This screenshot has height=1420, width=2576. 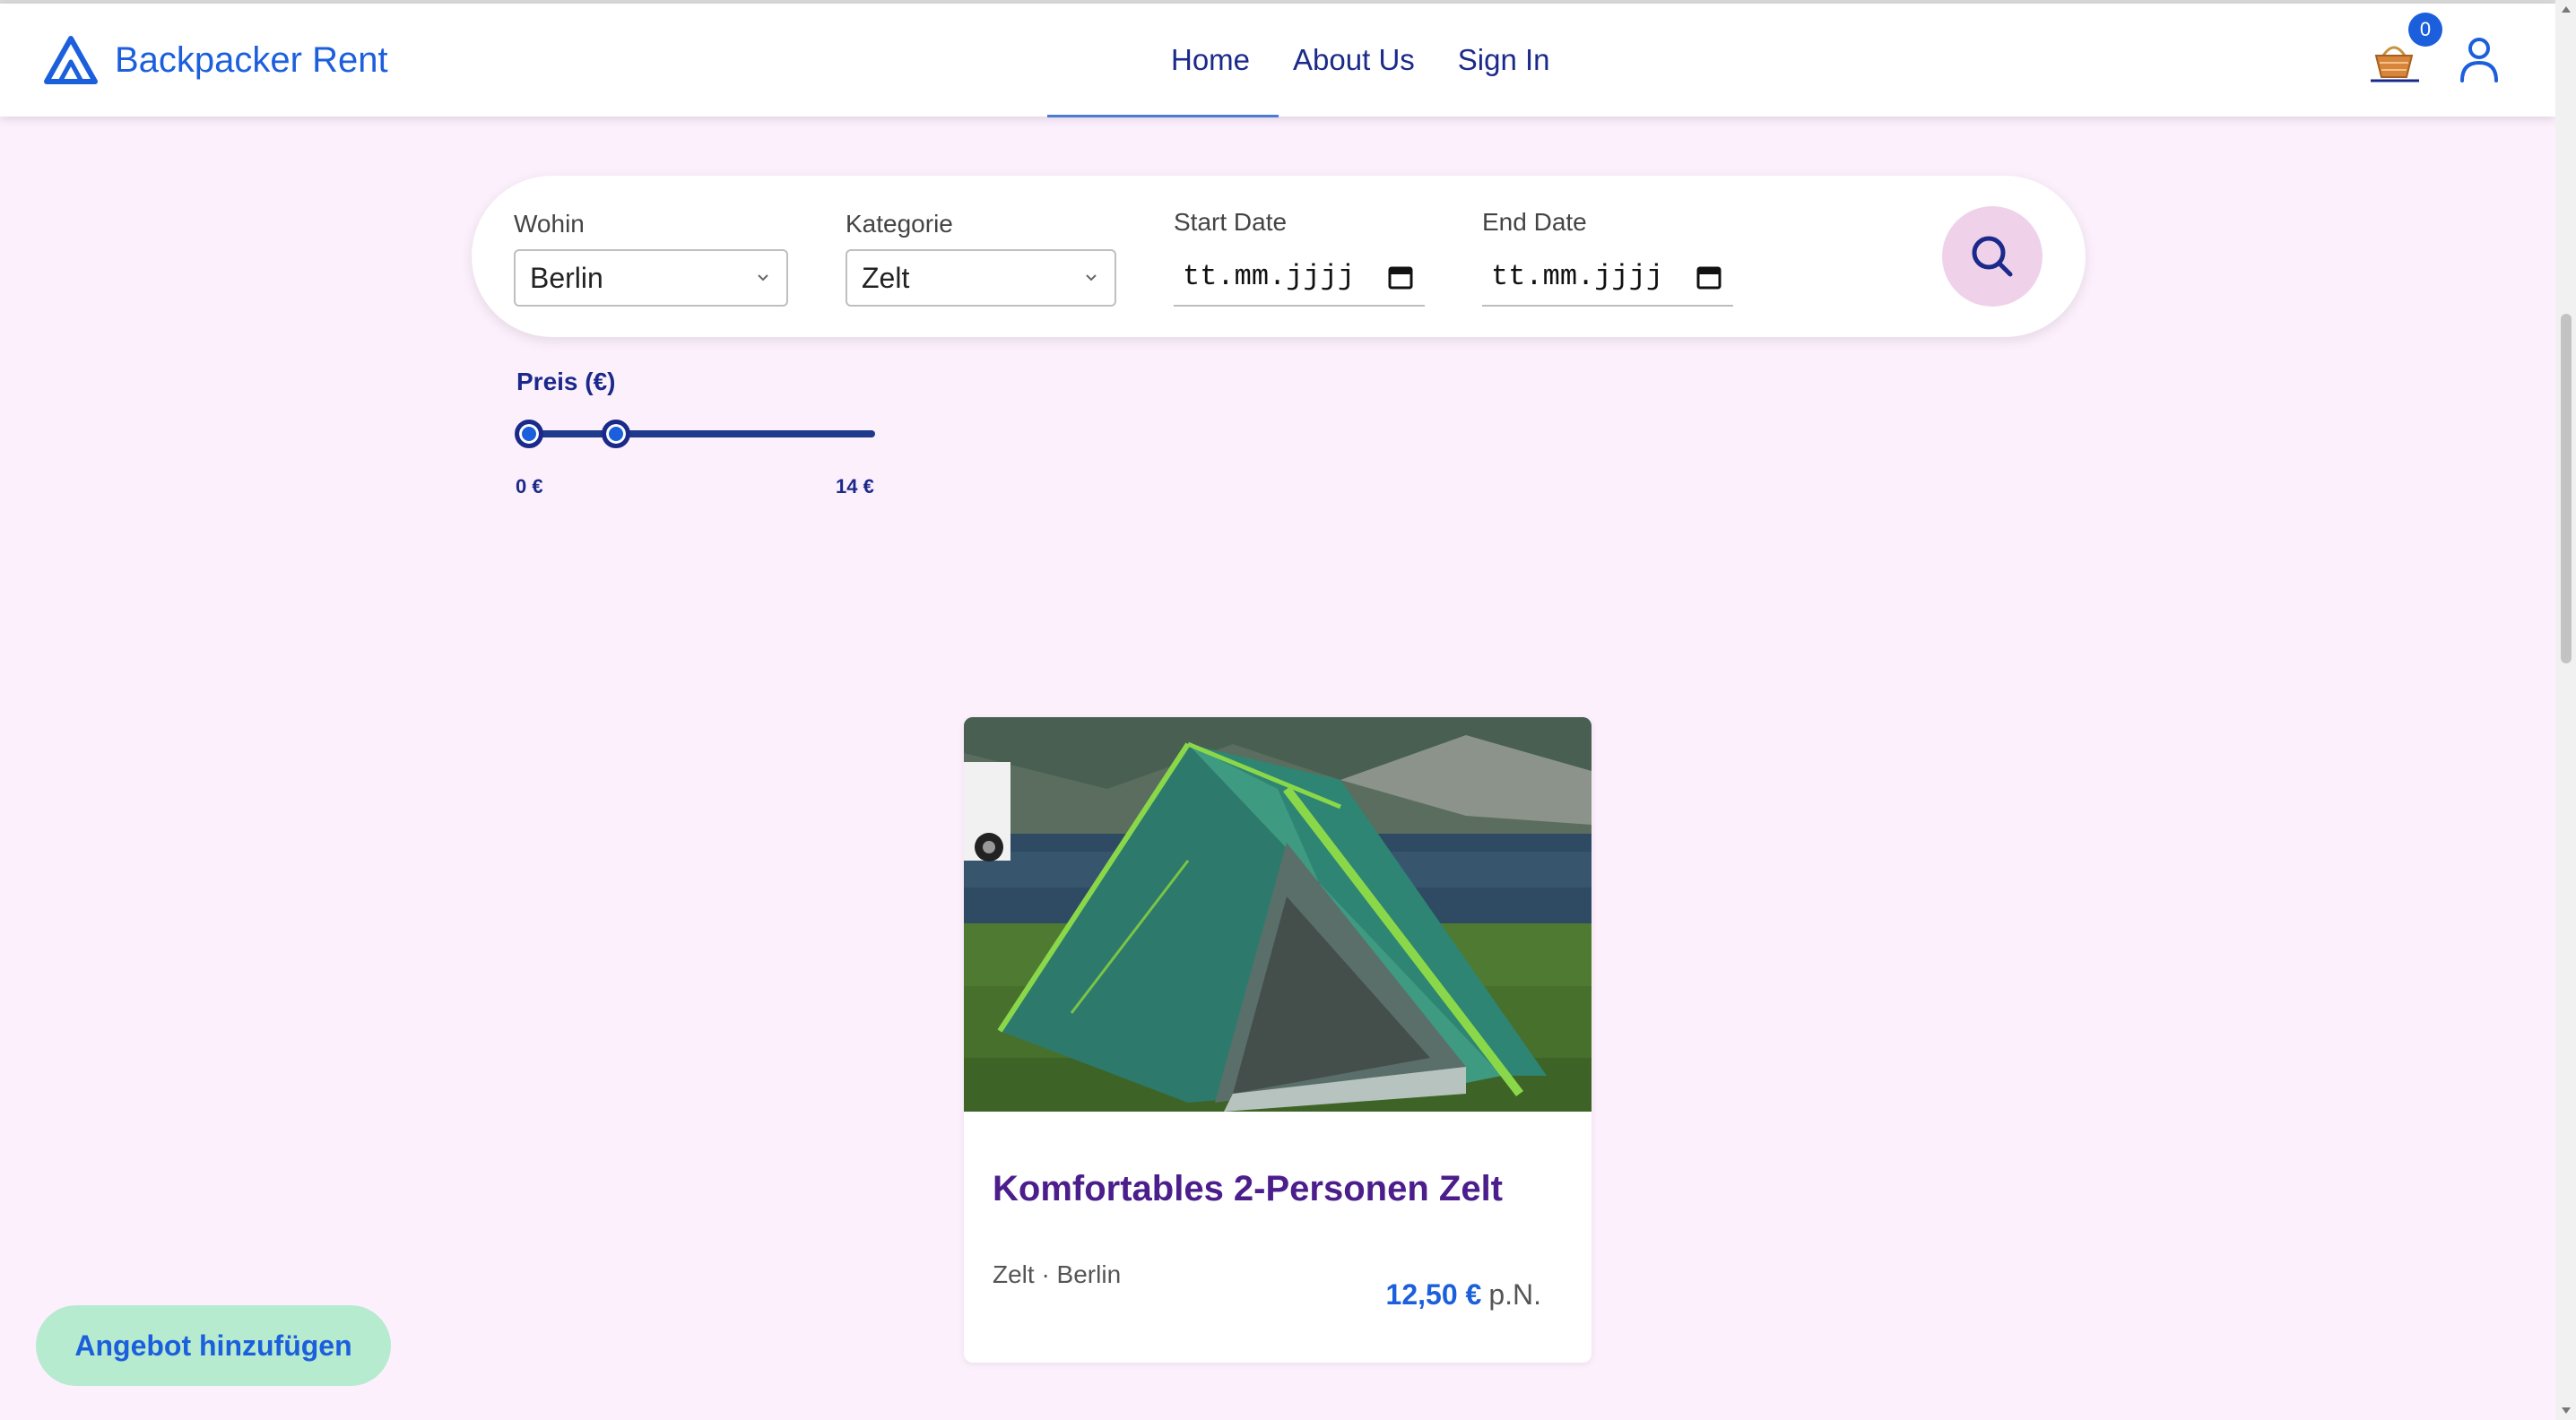 What do you see at coordinates (651, 278) in the screenshot?
I see `where-select: Berlin` at bounding box center [651, 278].